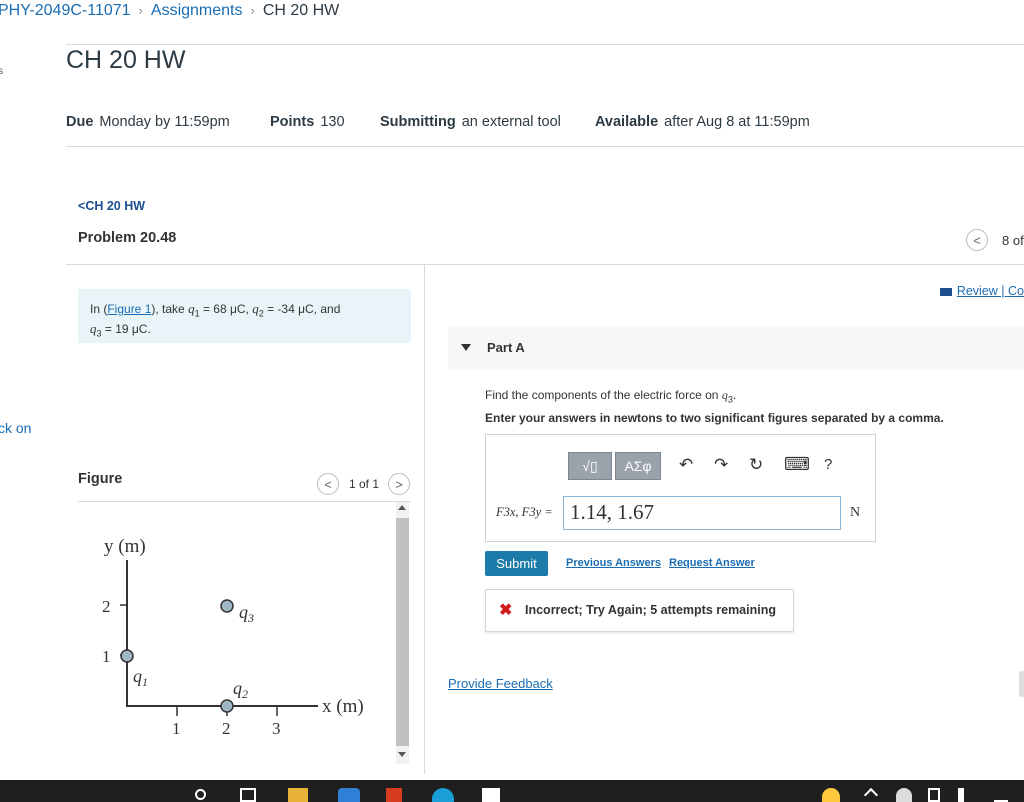  Describe the element at coordinates (197, 11) in the screenshot. I see `breadcrumb-assignments-link: Assignments` at that location.